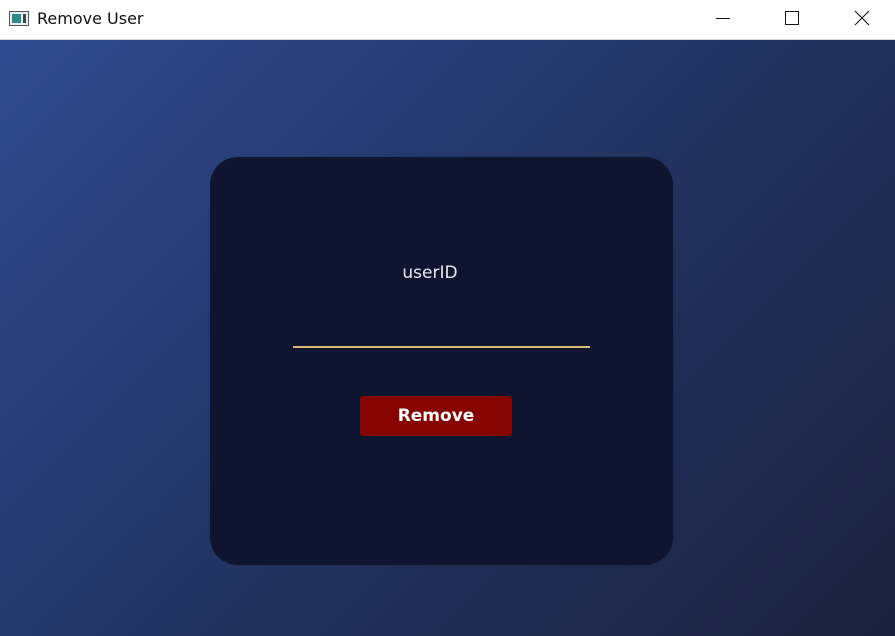 The image size is (895, 636). Describe the element at coordinates (447, 20) in the screenshot. I see `title-bar: Remove User` at that location.